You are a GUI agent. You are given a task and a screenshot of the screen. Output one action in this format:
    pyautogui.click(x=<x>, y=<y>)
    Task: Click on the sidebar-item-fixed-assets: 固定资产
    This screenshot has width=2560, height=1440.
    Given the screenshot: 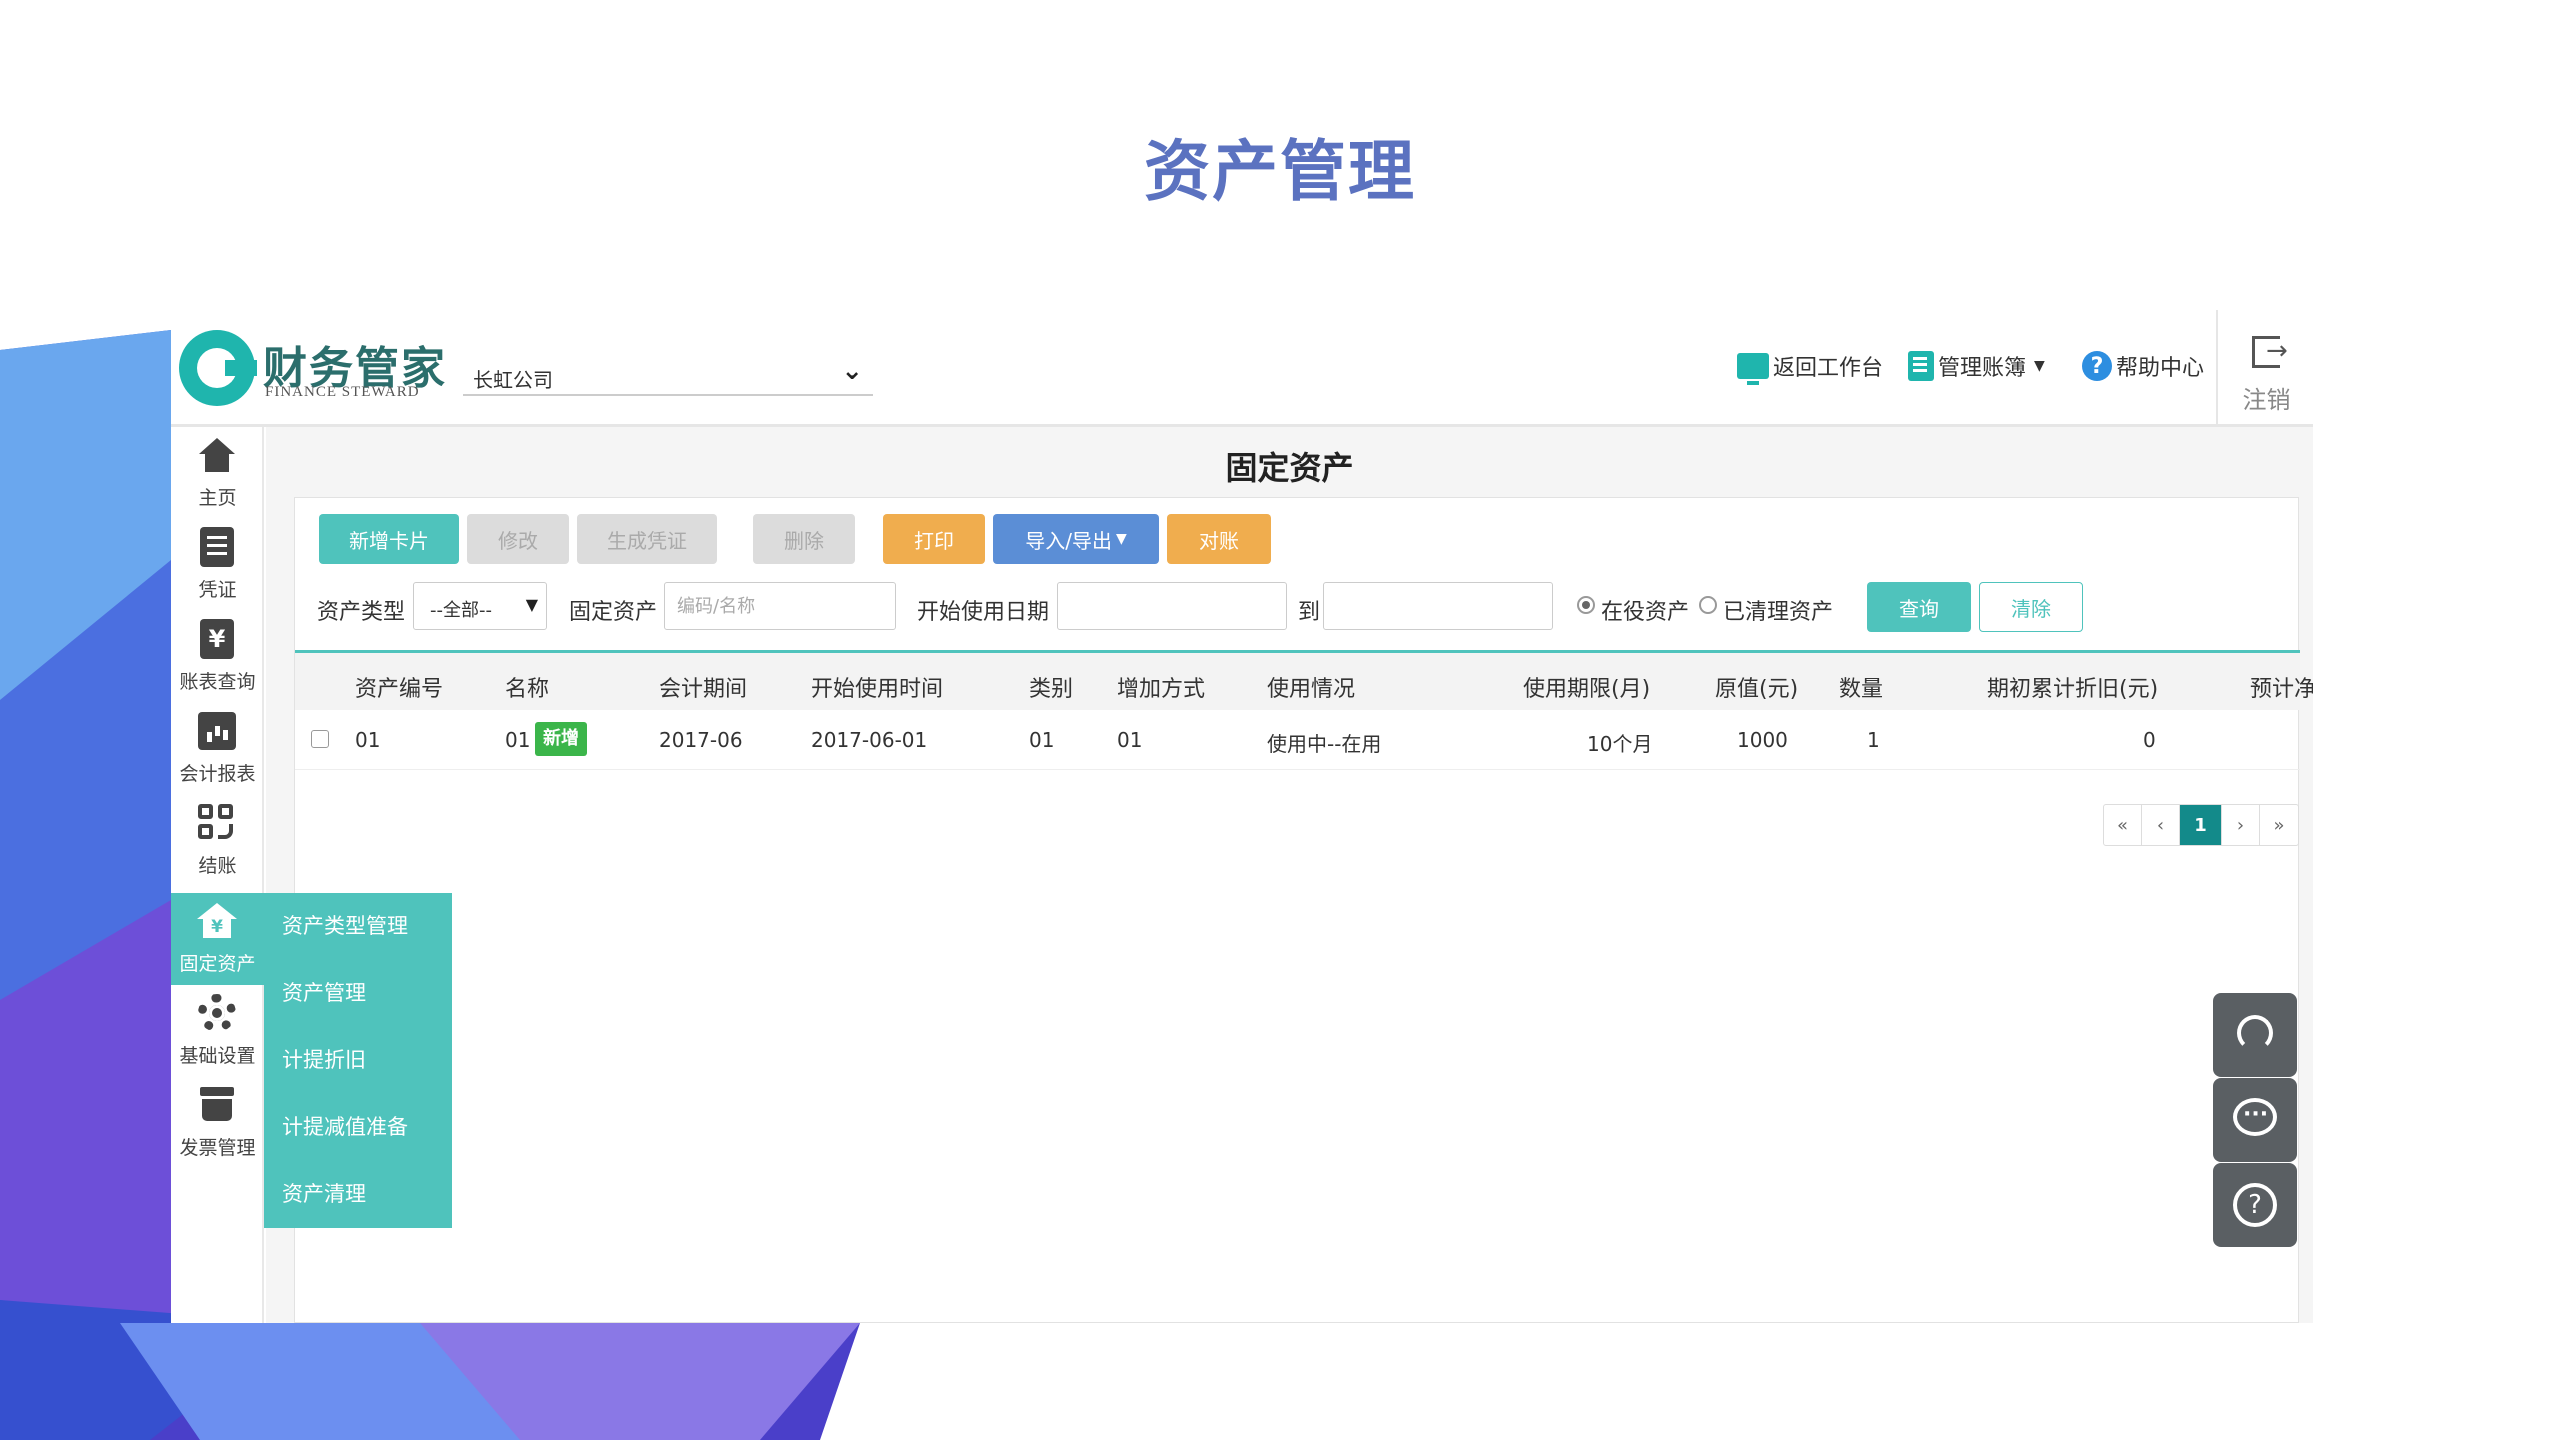 What is the action you would take?
    pyautogui.click(x=217, y=939)
    